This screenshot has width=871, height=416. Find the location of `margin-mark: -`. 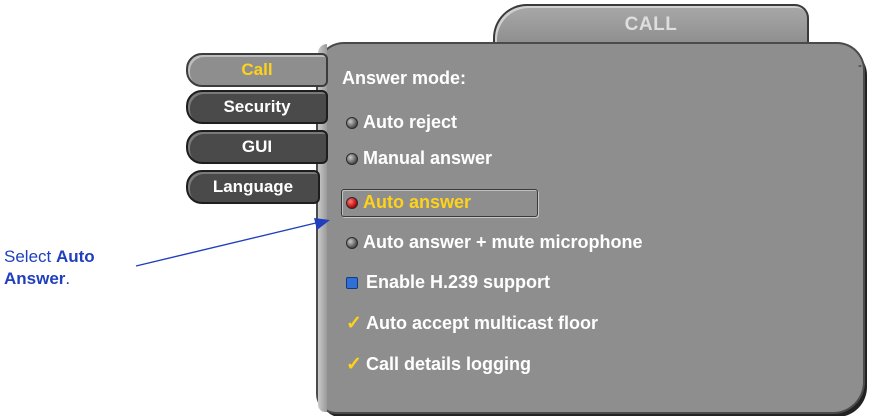

margin-mark: - is located at coordinates (860, 65).